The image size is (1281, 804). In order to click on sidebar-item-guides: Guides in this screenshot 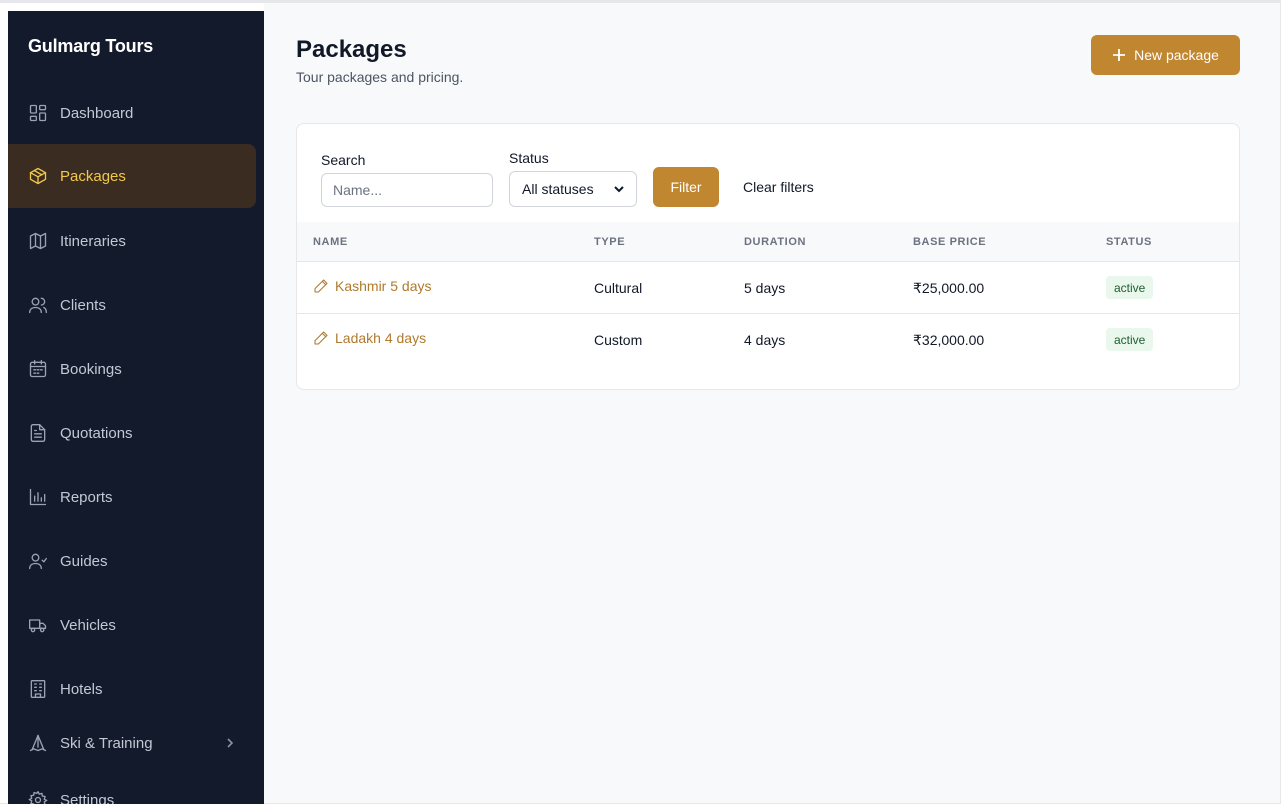, I will do `click(132, 561)`.